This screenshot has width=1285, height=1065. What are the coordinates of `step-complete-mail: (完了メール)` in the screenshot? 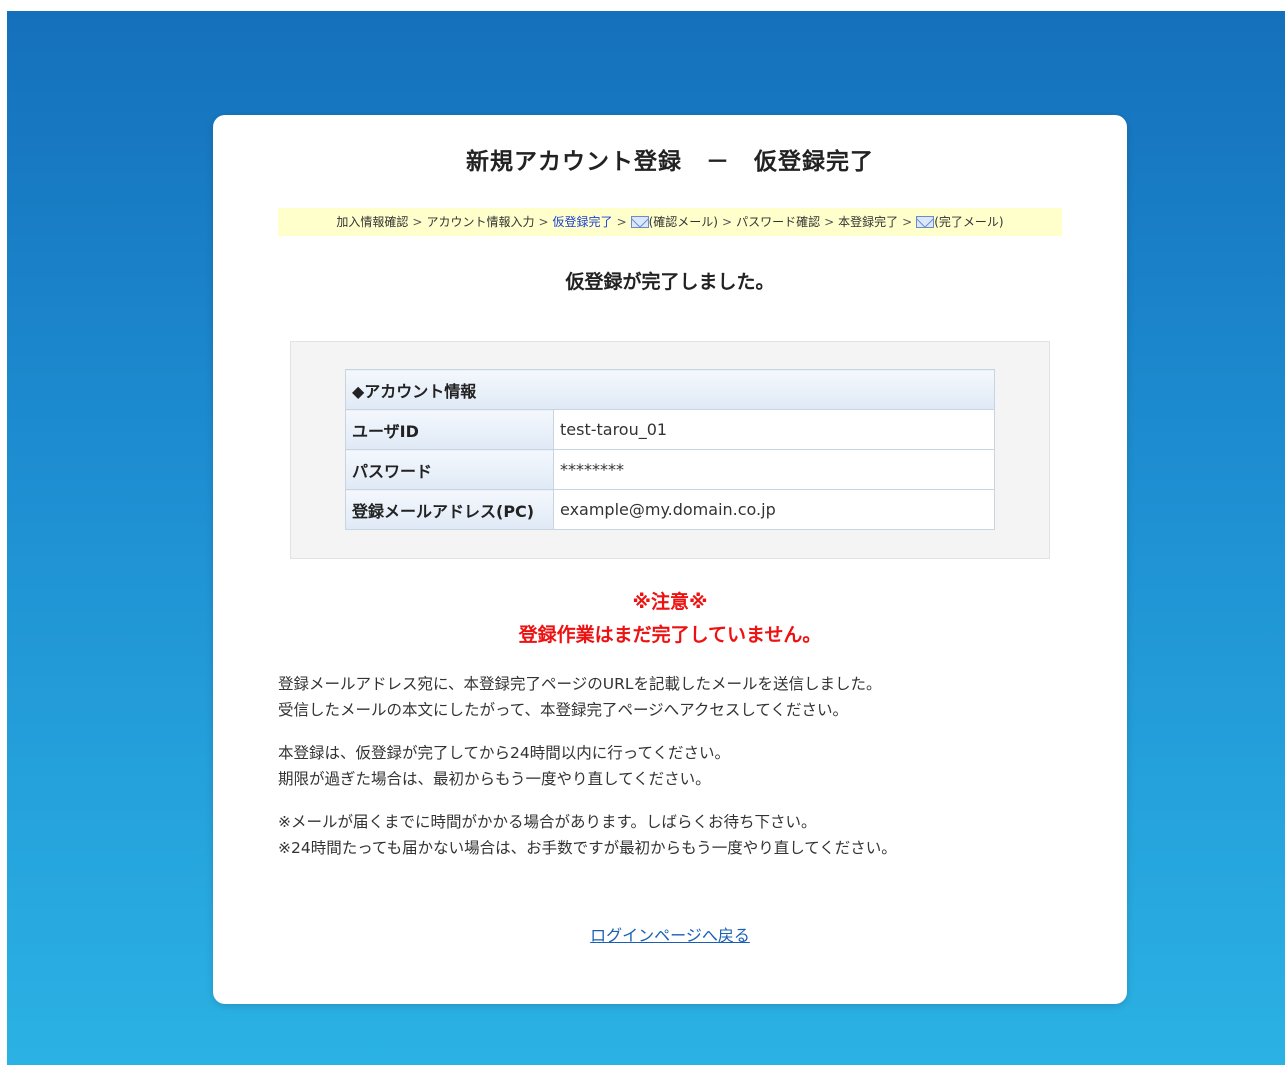 It's located at (969, 222).